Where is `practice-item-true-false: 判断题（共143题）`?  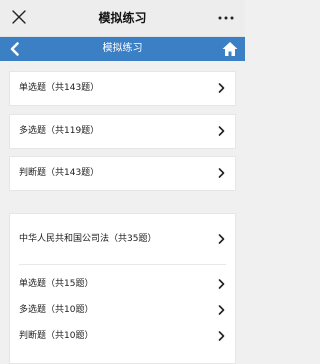
practice-item-true-false: 判断题（共143题） is located at coordinates (122, 173).